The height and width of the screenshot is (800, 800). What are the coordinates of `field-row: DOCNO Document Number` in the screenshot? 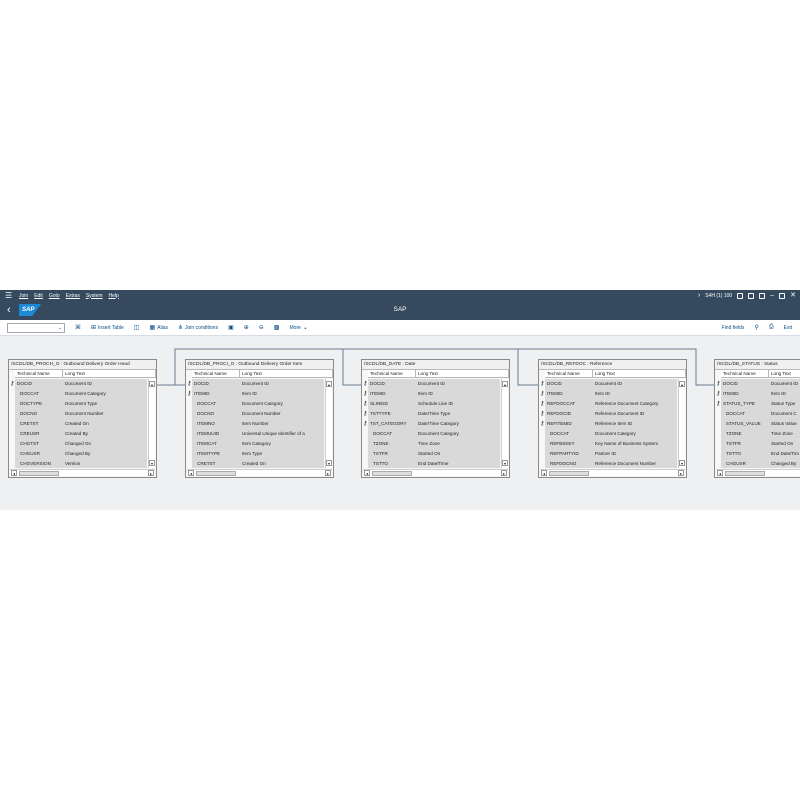 It's located at (81, 414).